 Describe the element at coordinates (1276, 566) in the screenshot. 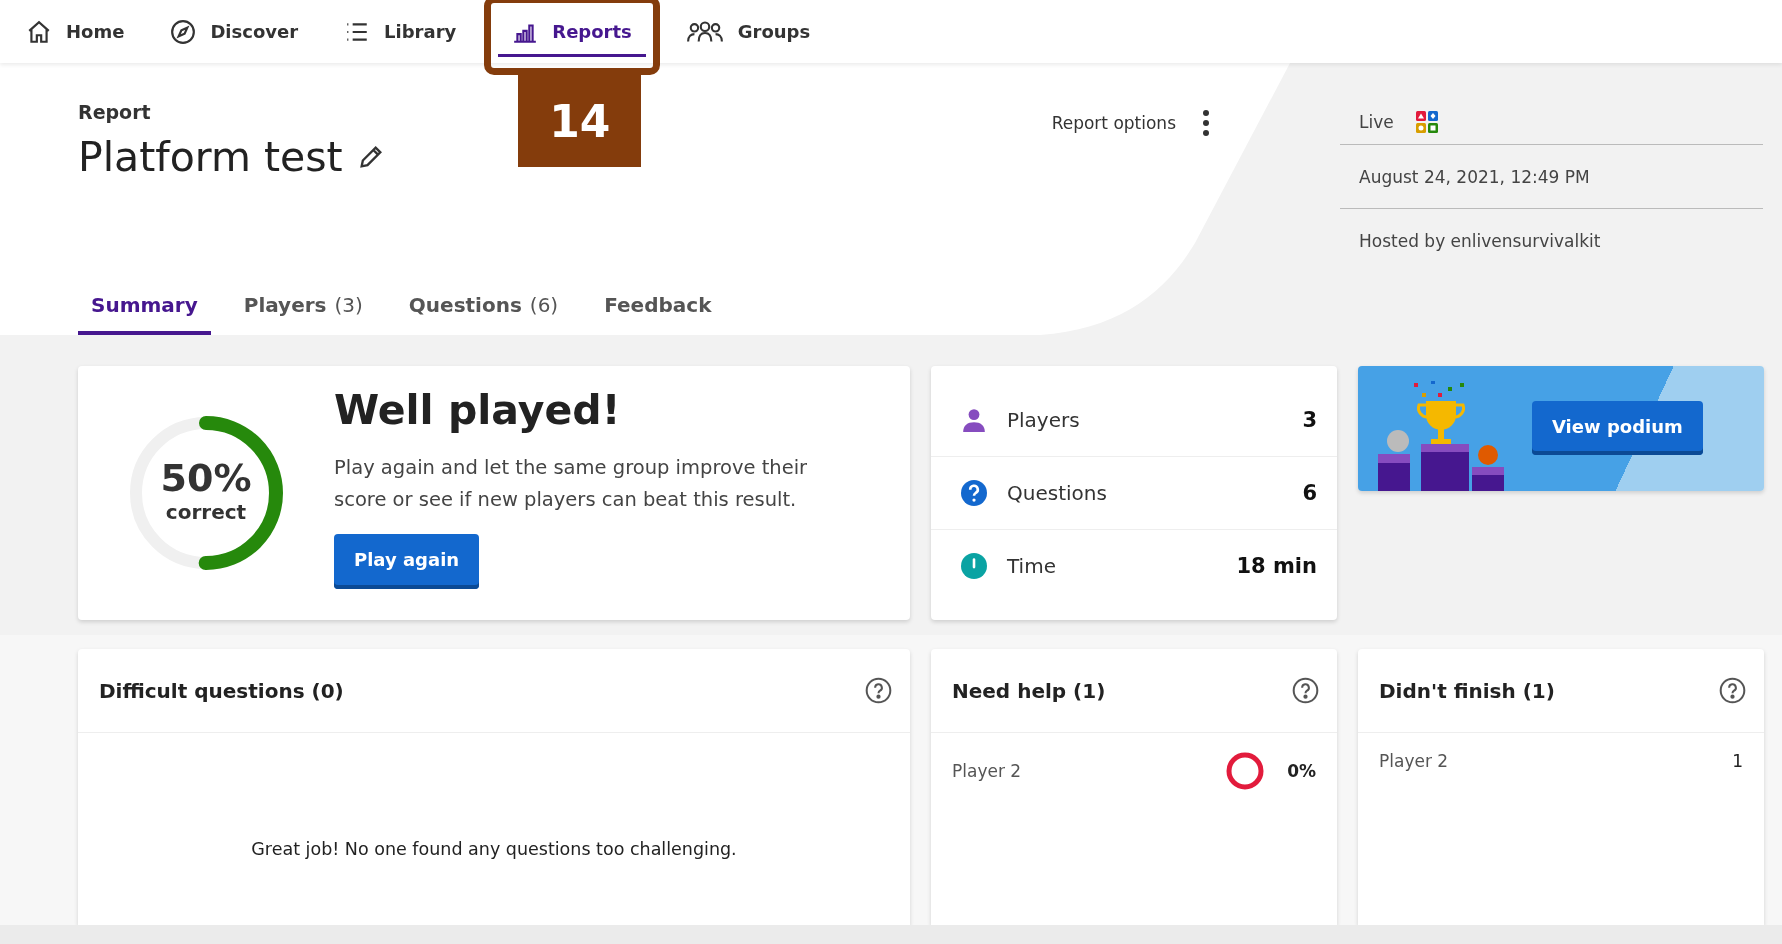

I see `stat-value: 18 min` at that location.